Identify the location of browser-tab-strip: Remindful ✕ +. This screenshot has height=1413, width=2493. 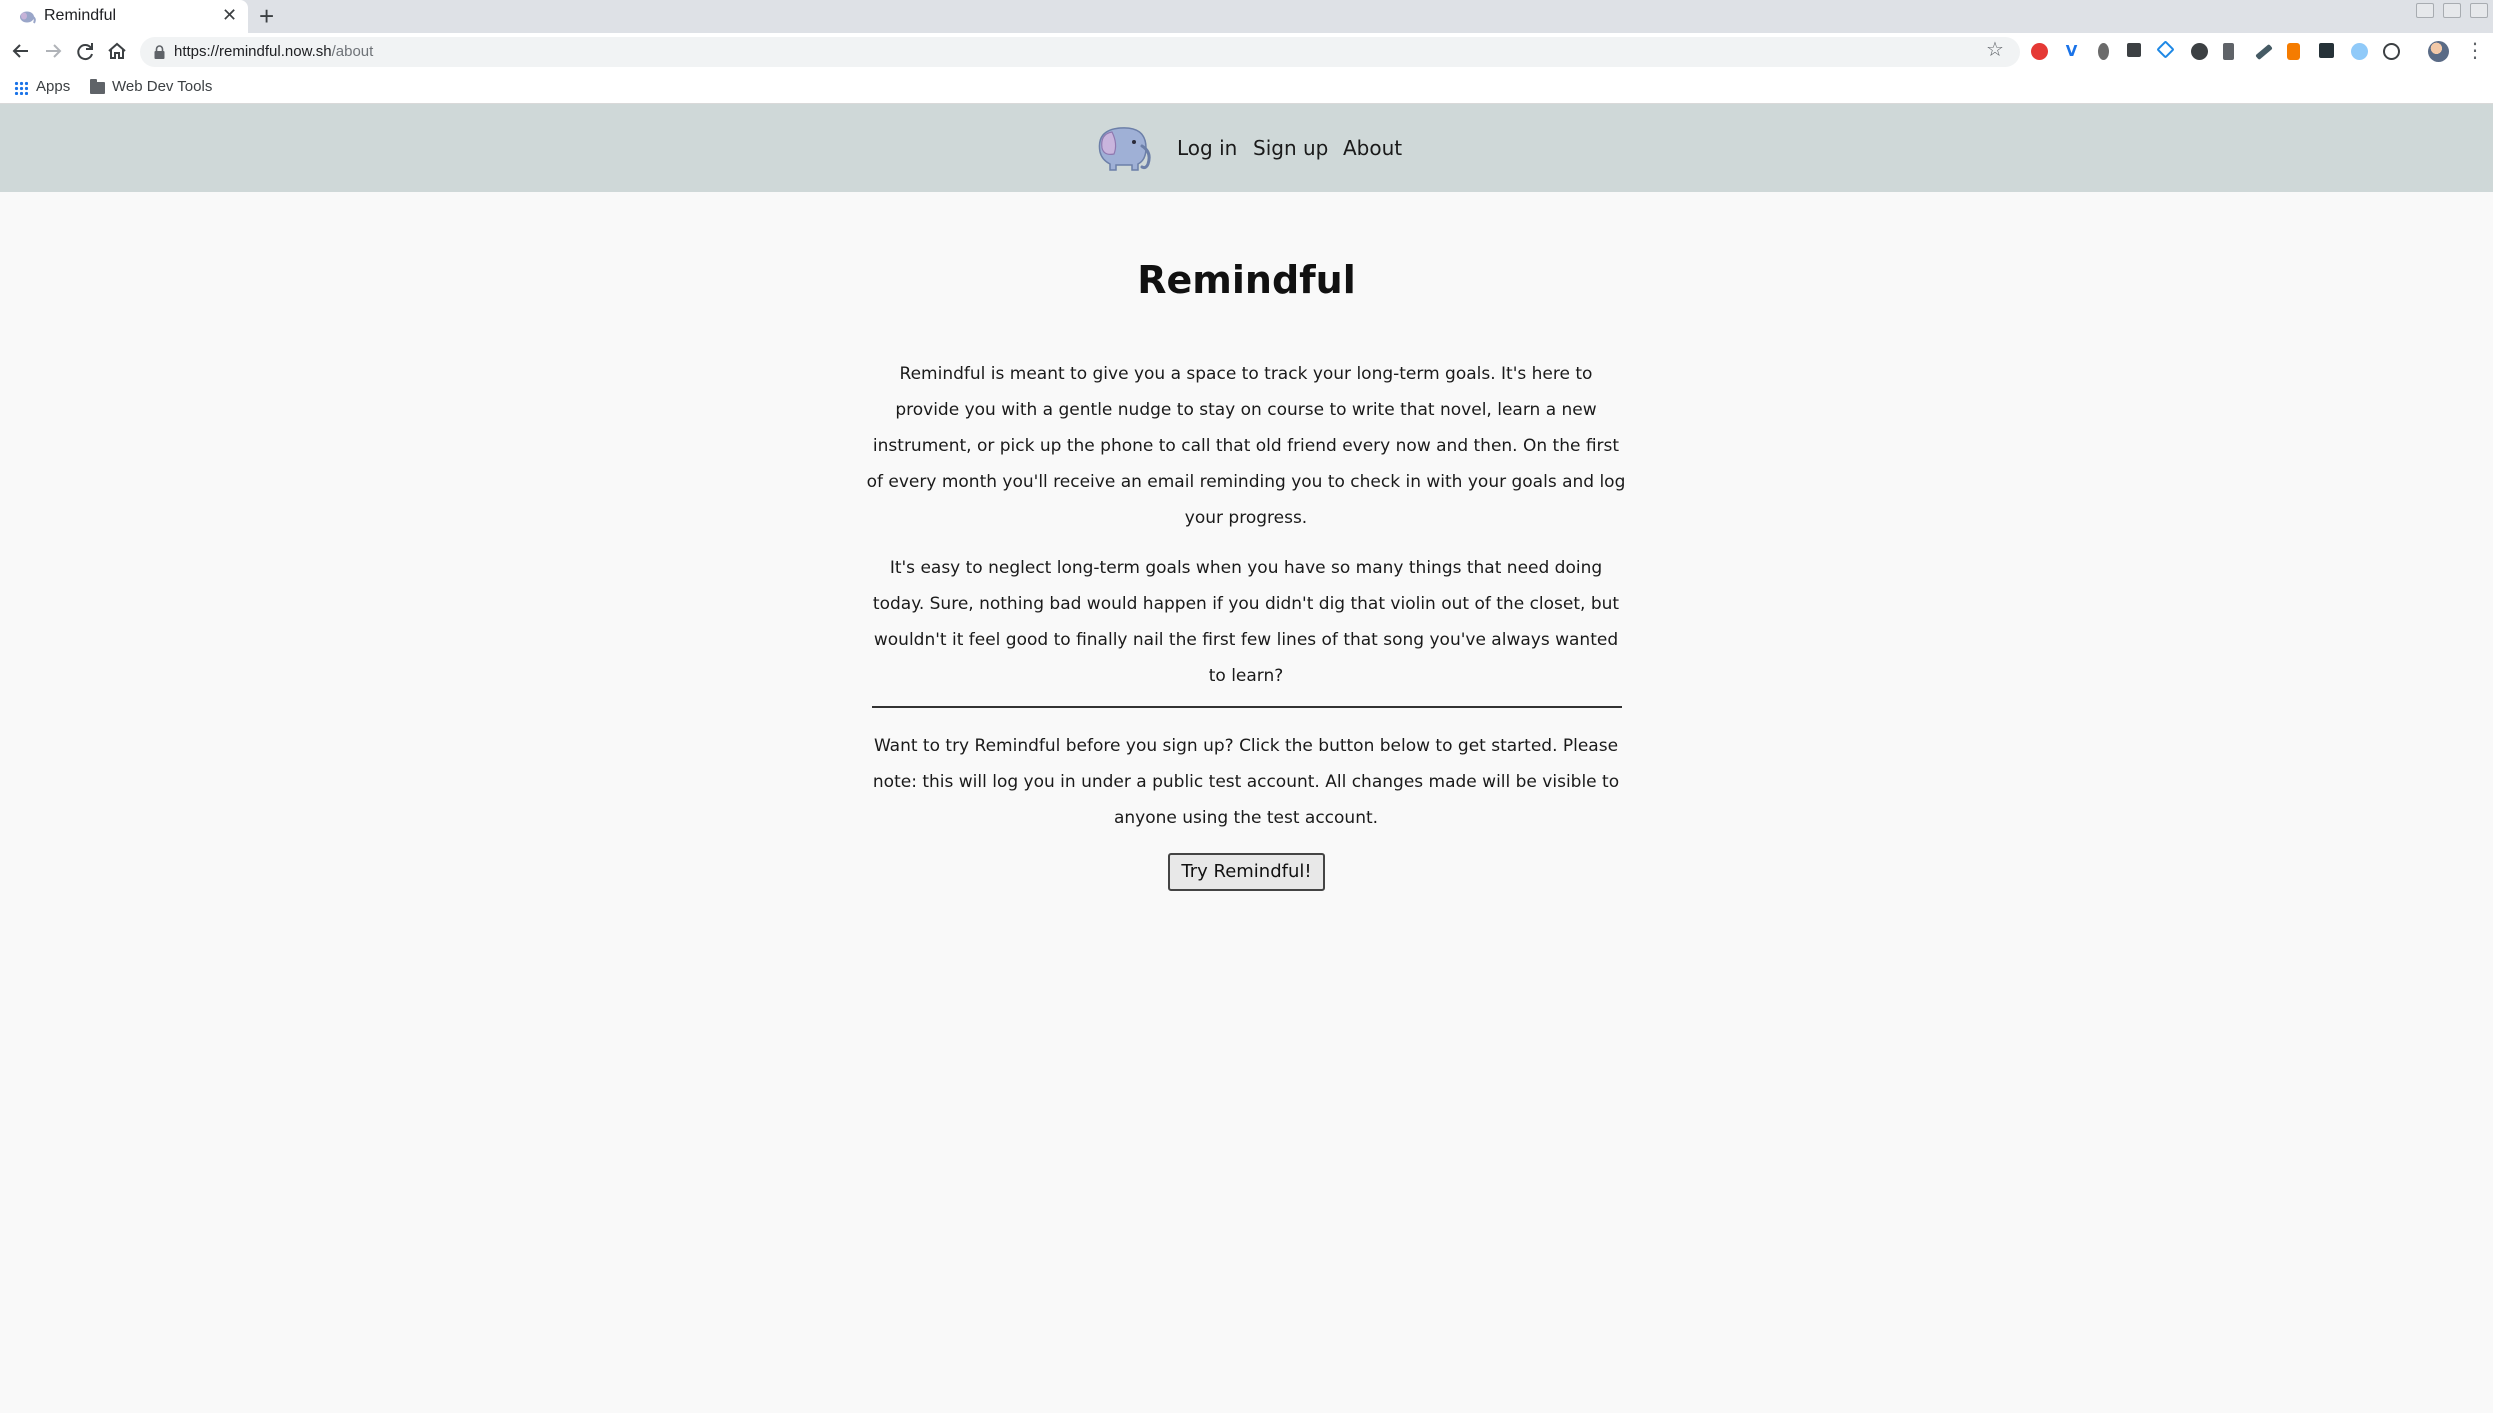
(1246, 16).